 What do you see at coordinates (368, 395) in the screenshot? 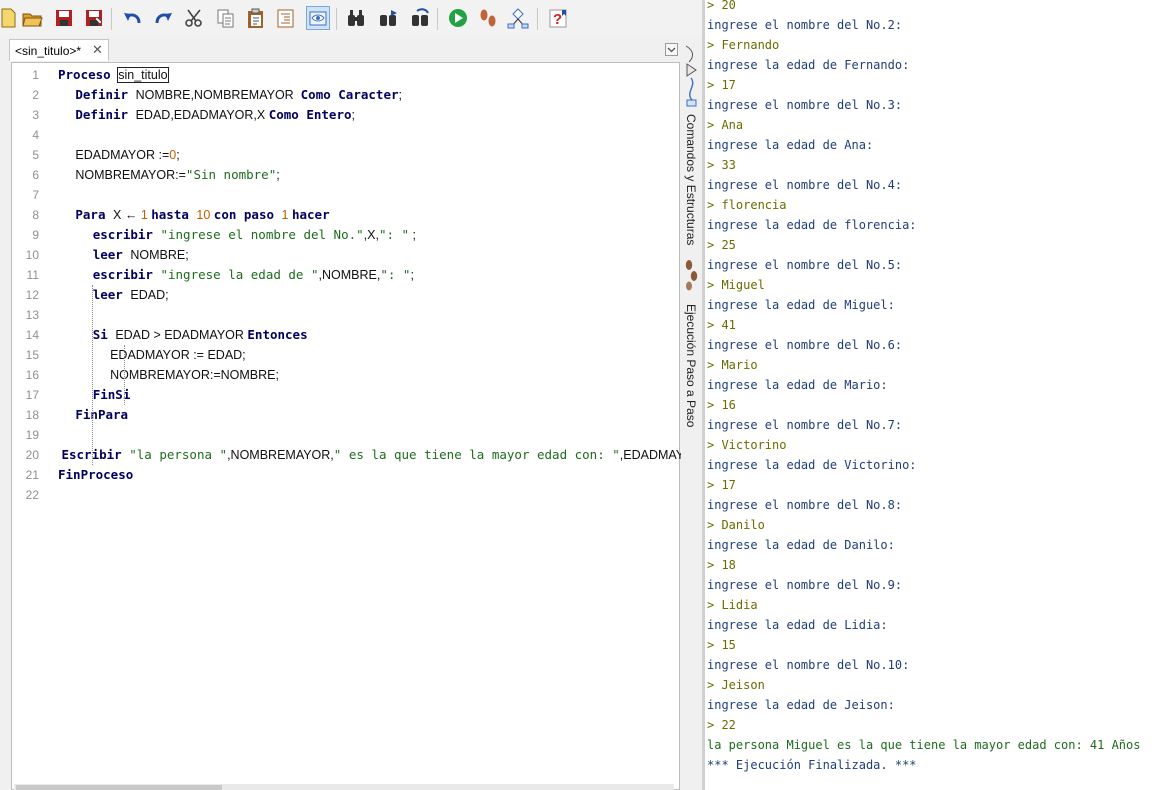
I see `code-line: FinSi` at bounding box center [368, 395].